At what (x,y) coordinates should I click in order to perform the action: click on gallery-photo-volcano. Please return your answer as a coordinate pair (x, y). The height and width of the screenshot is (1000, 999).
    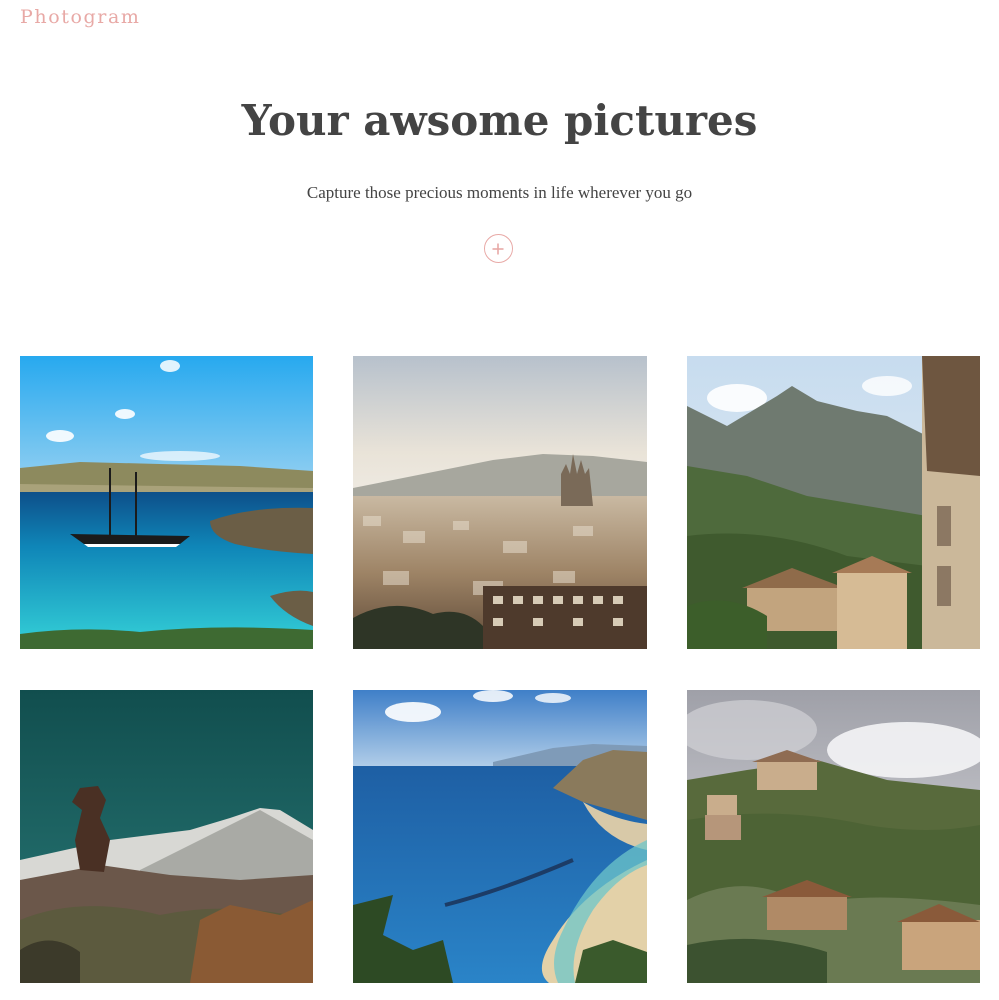
    Looking at the image, I should click on (166, 836).